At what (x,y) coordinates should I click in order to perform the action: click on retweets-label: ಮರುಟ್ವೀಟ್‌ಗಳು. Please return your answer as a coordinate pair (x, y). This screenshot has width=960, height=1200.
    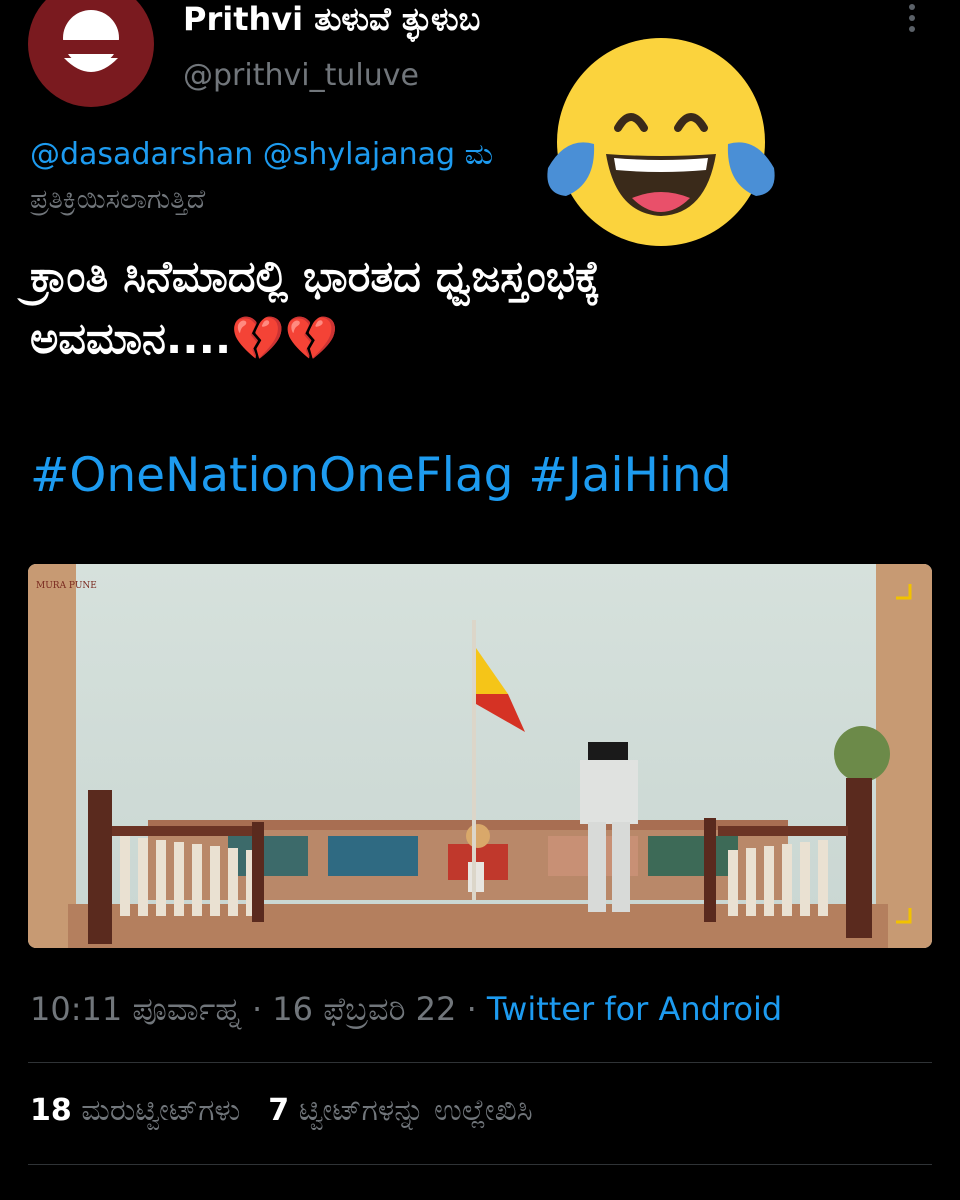
    Looking at the image, I should click on (161, 1110).